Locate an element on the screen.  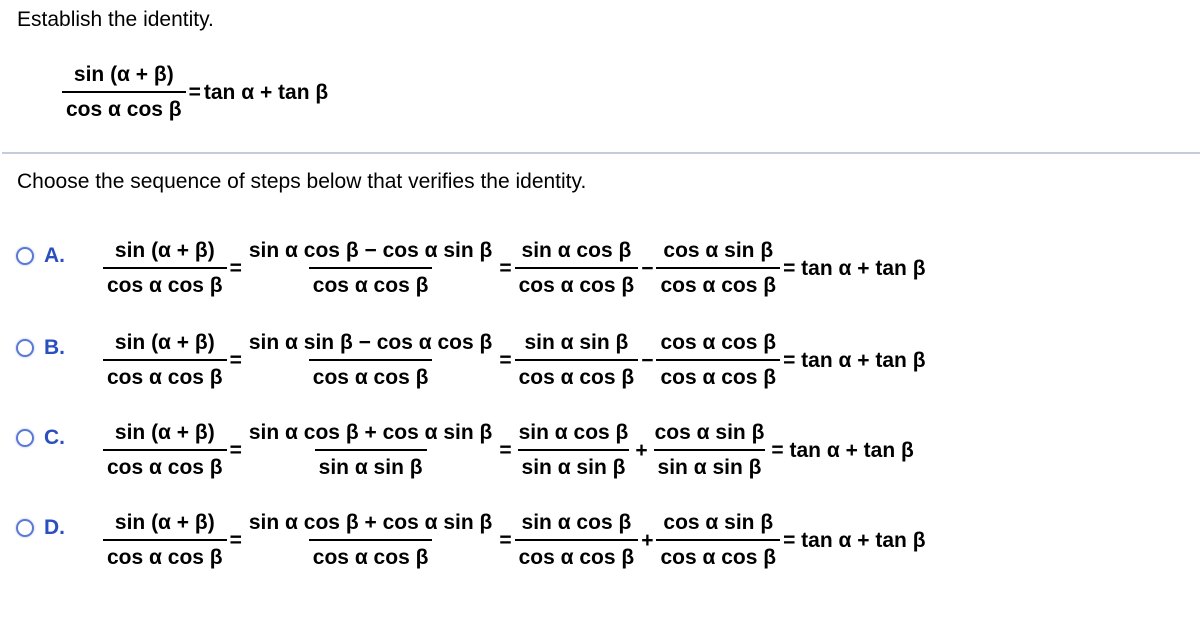
fraction-4: cos α cos β cos α cos β is located at coordinates (718, 360).